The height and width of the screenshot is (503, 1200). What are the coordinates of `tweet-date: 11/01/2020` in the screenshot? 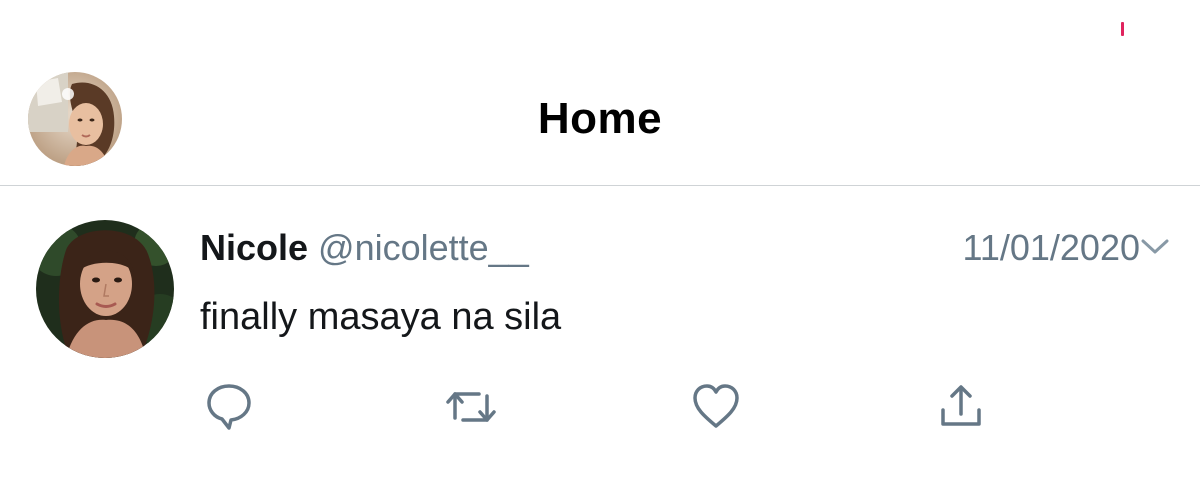 It's located at (1051, 247).